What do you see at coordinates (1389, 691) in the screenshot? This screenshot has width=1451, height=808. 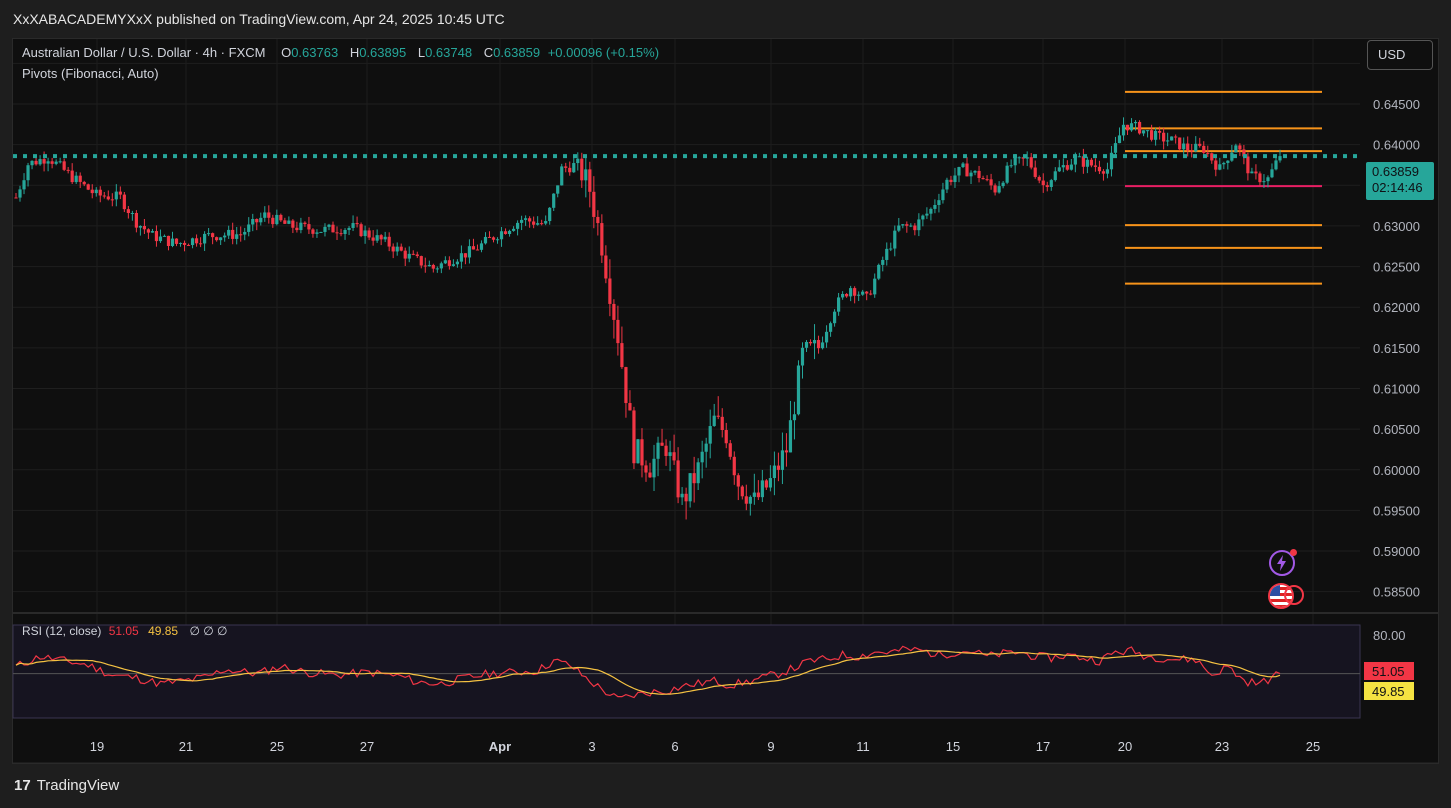 I see `rsi-ma-tag: 49.85` at bounding box center [1389, 691].